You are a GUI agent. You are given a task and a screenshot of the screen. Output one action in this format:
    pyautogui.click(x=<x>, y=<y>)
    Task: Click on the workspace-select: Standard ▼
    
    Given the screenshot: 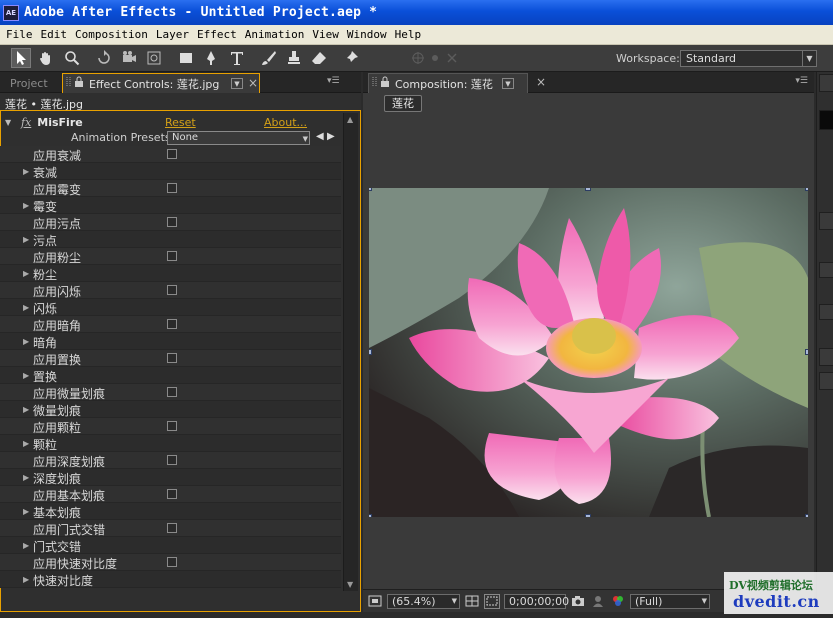 What is the action you would take?
    pyautogui.click(x=748, y=58)
    